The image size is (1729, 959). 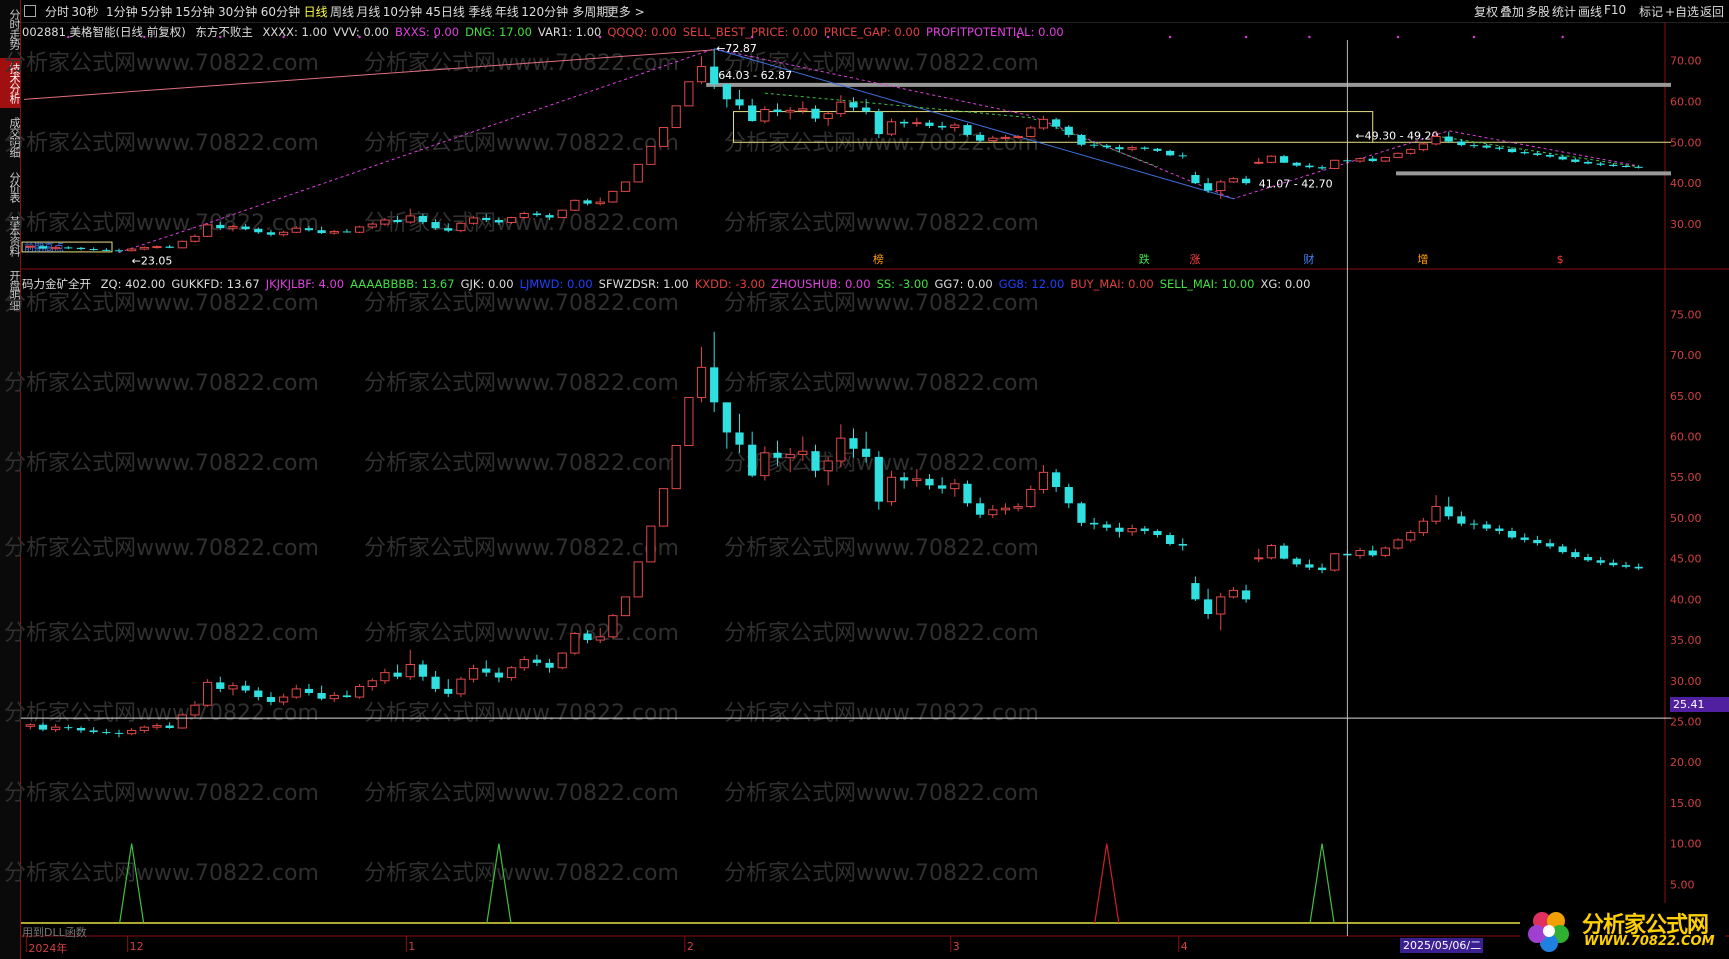 What do you see at coordinates (1622, 929) in the screenshot?
I see `site-logo: 分析家公式网 WWW.70822.COM` at bounding box center [1622, 929].